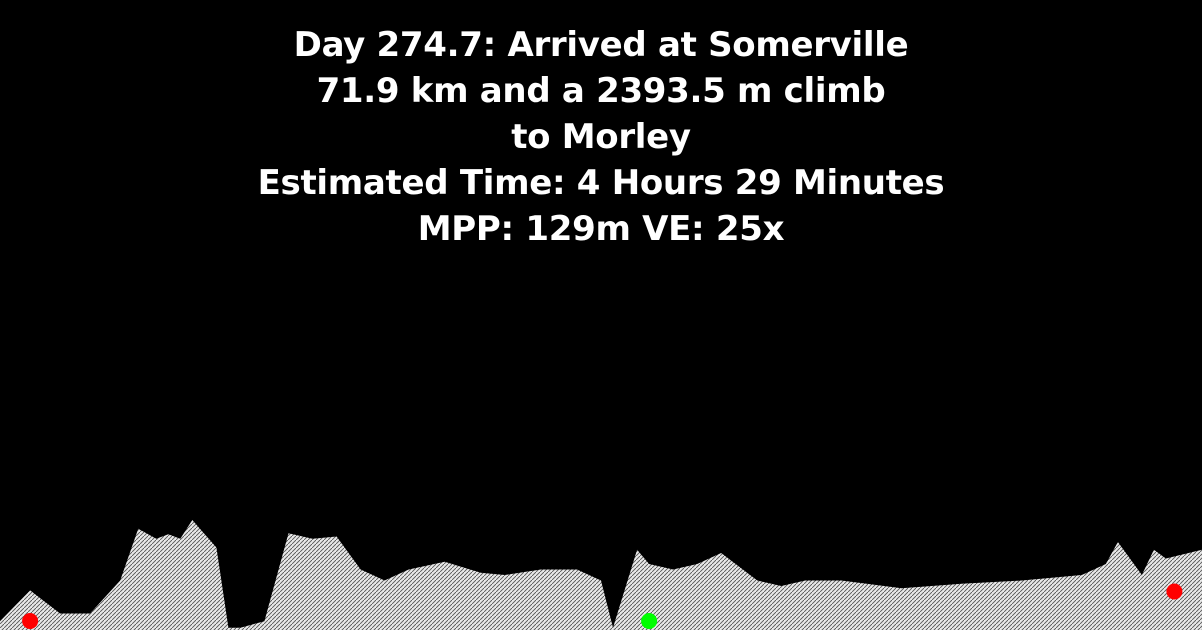 The width and height of the screenshot is (1202, 630). What do you see at coordinates (1174, 591) in the screenshot?
I see `end-marker` at bounding box center [1174, 591].